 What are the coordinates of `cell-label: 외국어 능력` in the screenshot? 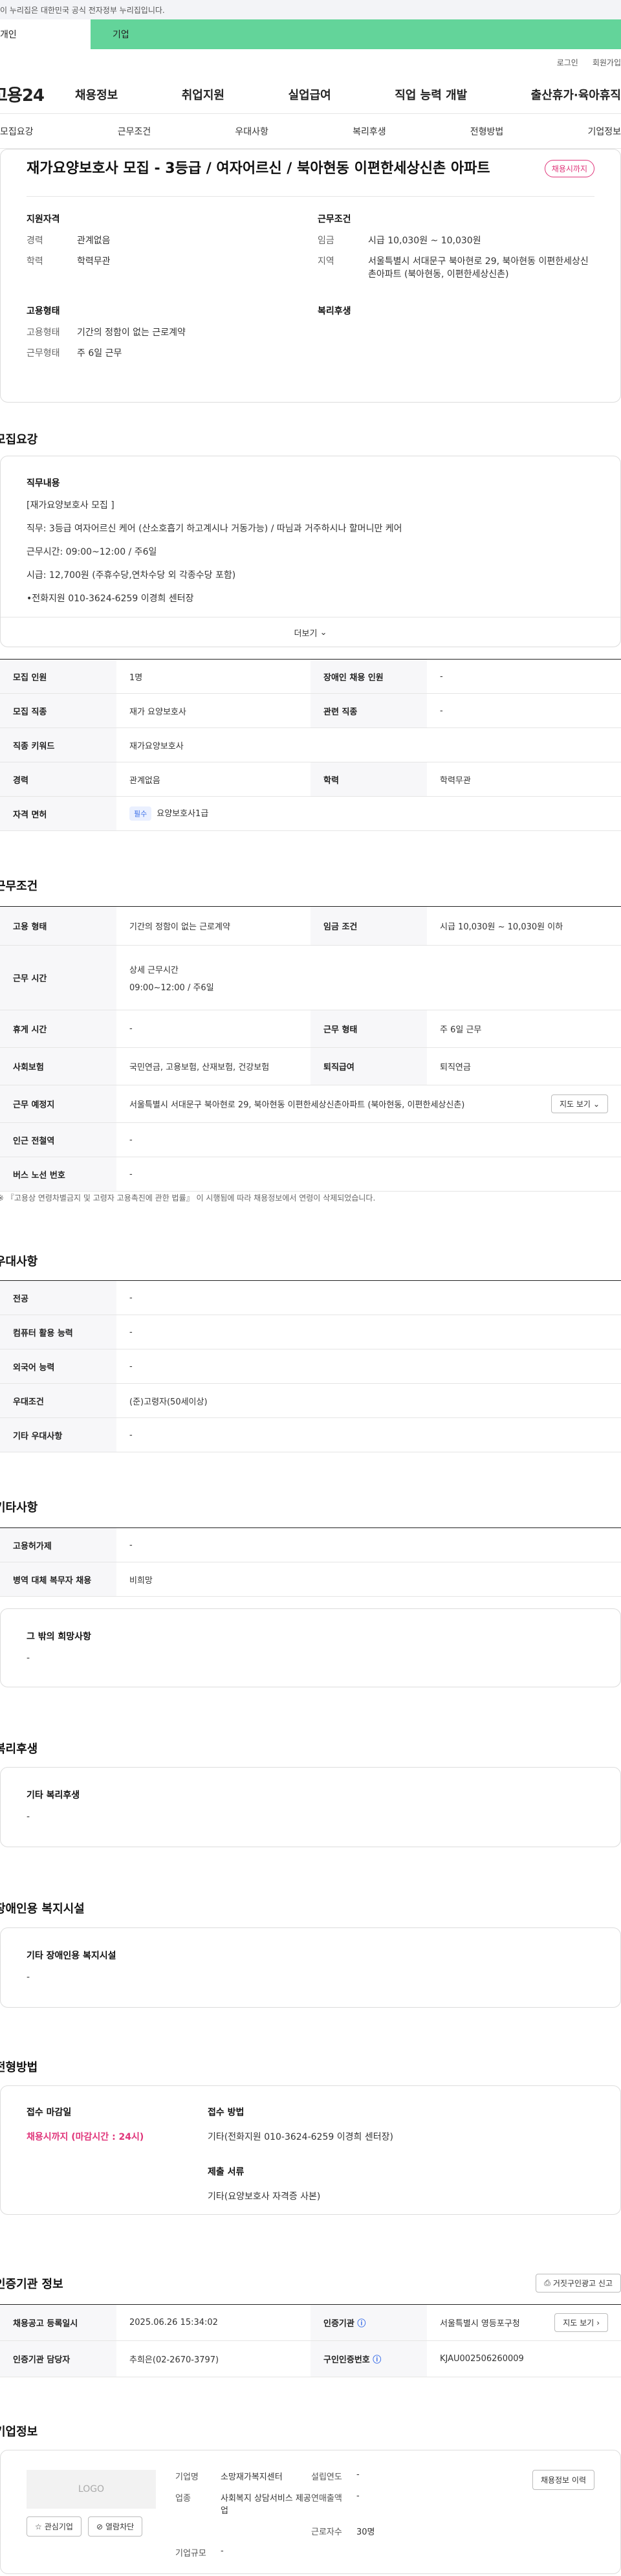 It's located at (58, 1366).